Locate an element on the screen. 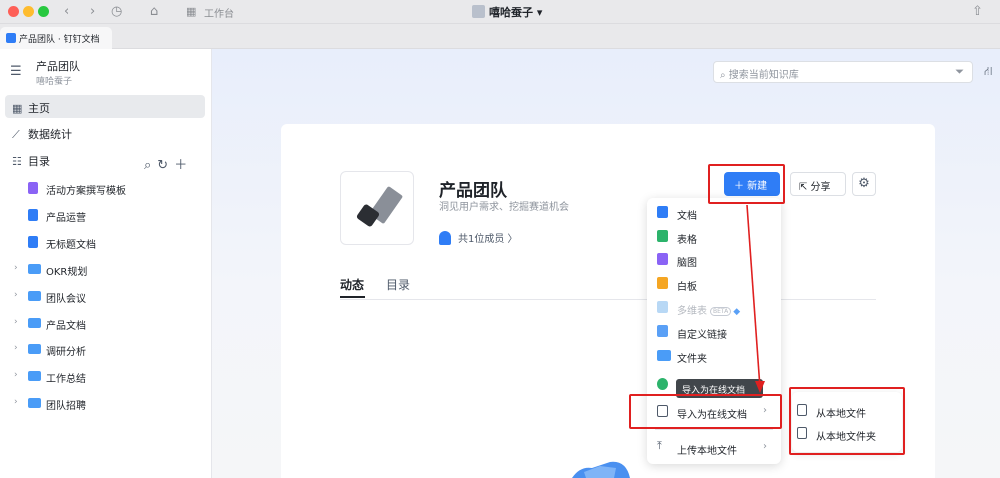 Image resolution: width=1000 pixels, height=478 pixels. tree-folder: › OKR规划 is located at coordinates (105, 269).